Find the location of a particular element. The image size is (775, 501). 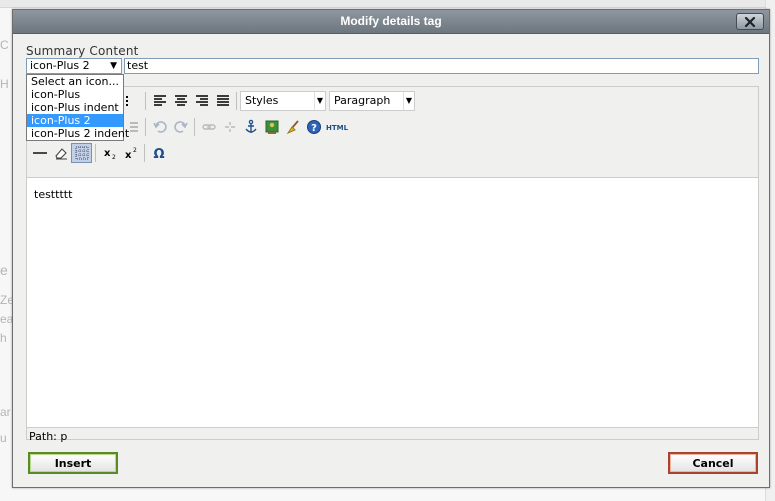

unlink-icon is located at coordinates (229, 127).